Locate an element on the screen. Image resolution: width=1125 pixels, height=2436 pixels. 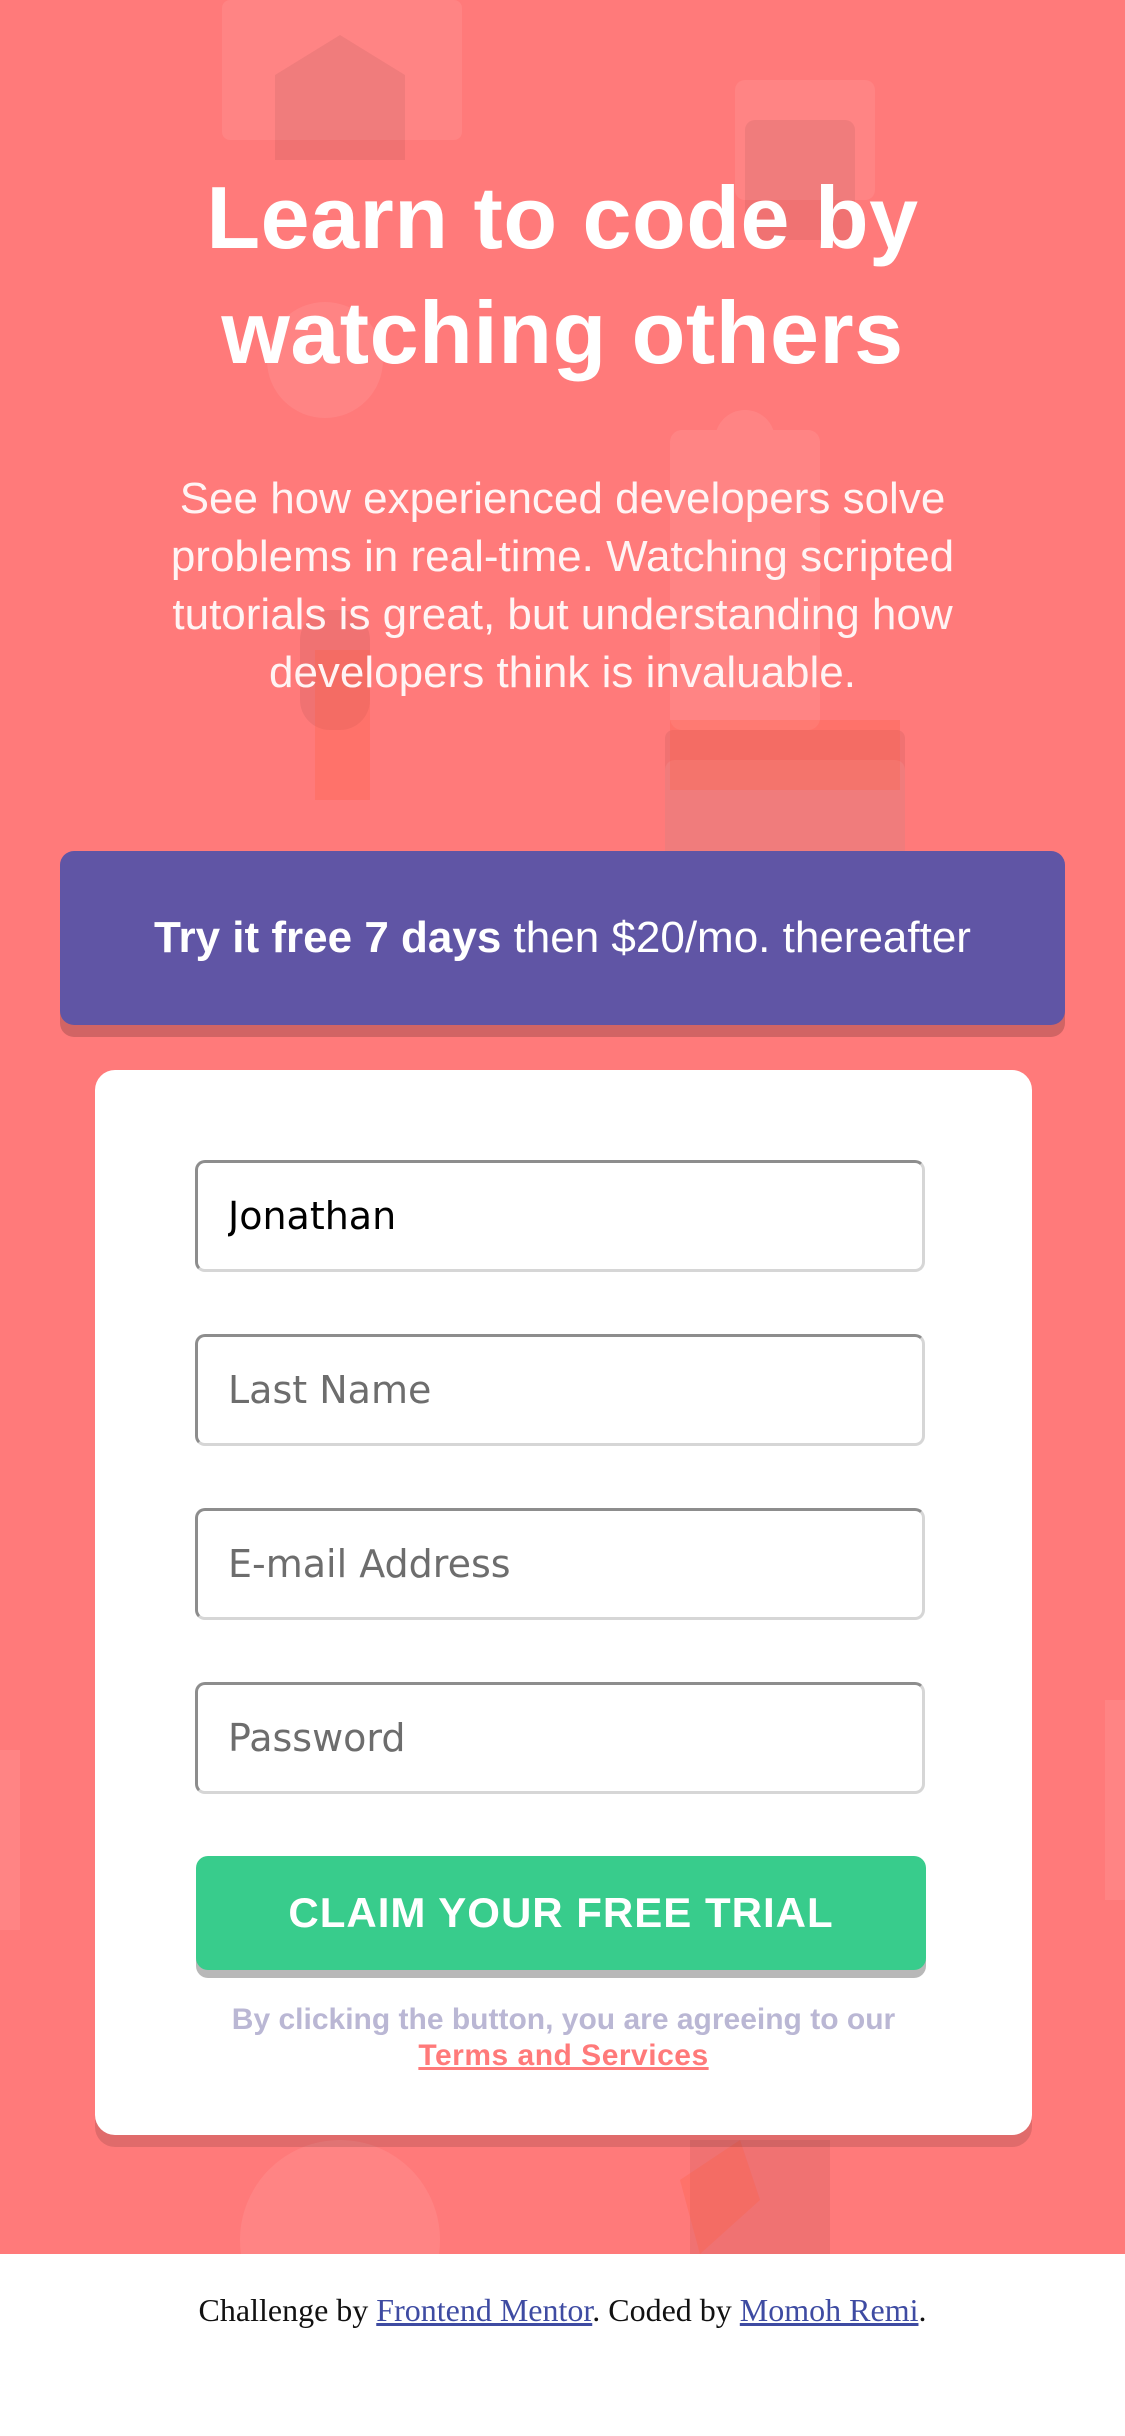
offer-price-text: then $20/mo. thereafter is located at coordinates (736, 937).